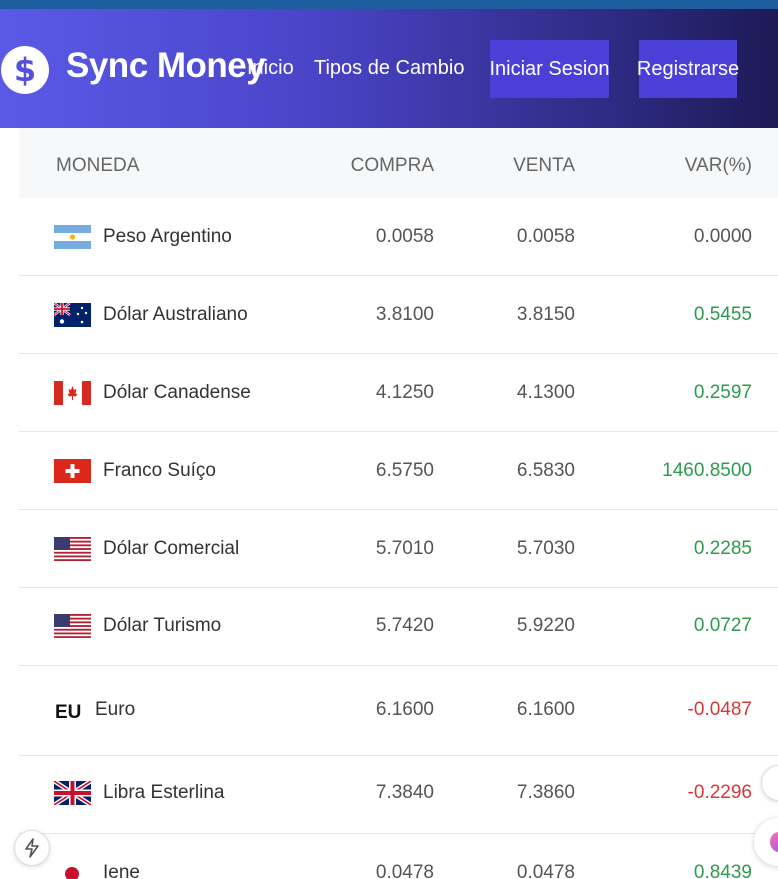  Describe the element at coordinates (722, 236) in the screenshot. I see `var-value: 0.0000` at that location.